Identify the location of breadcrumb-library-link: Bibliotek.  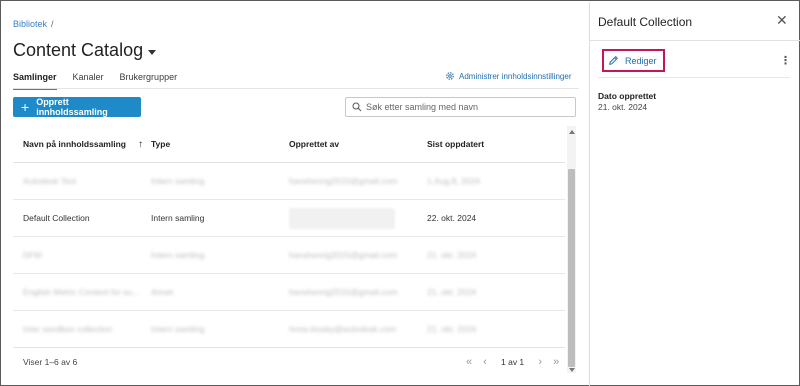
(30, 24).